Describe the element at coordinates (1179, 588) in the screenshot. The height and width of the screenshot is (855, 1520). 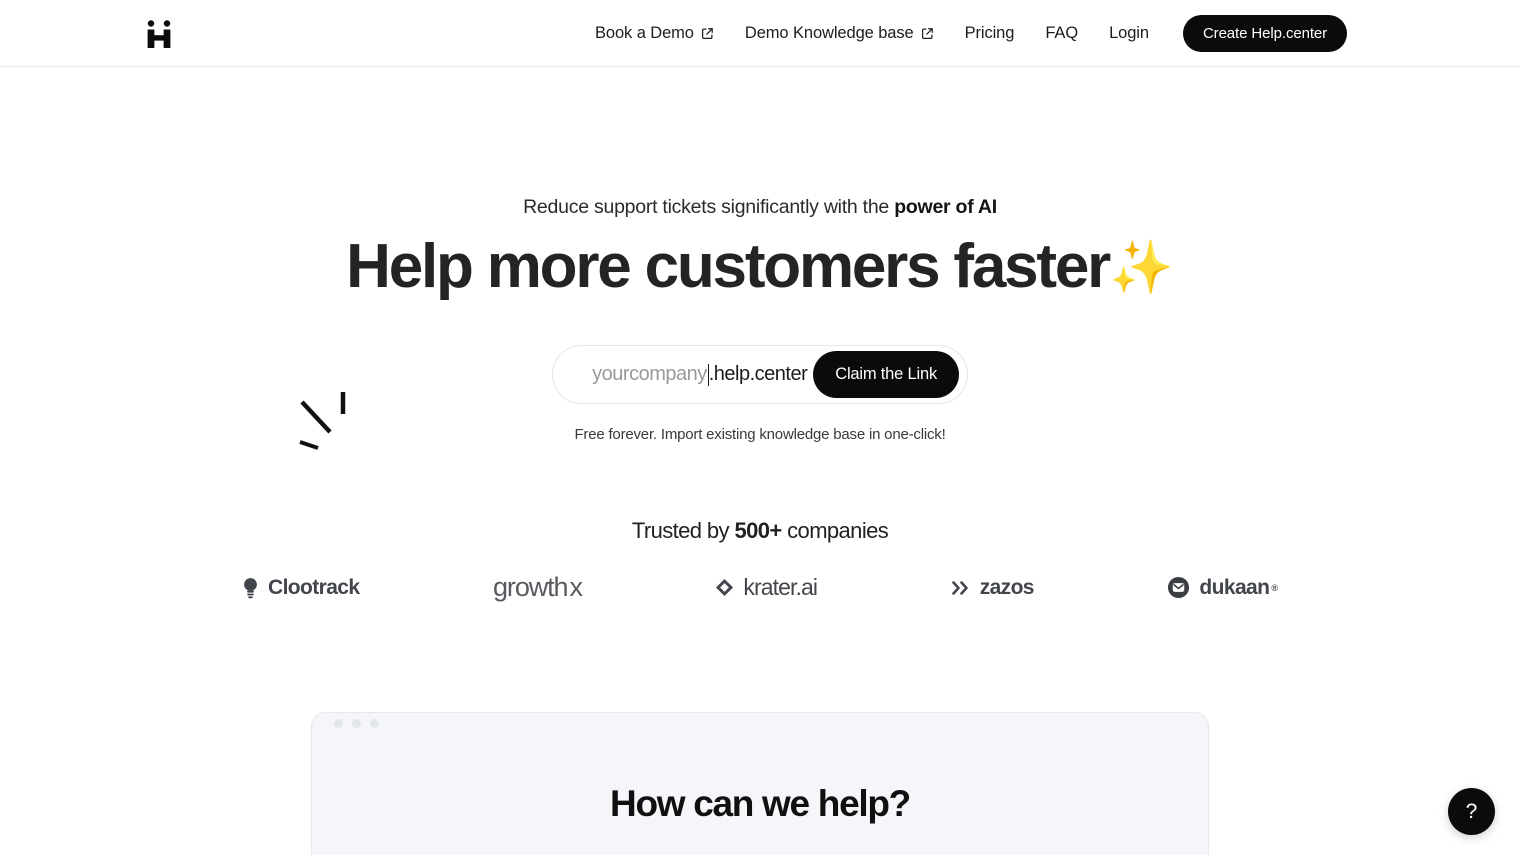
I see `dukaan-badge-icon` at that location.